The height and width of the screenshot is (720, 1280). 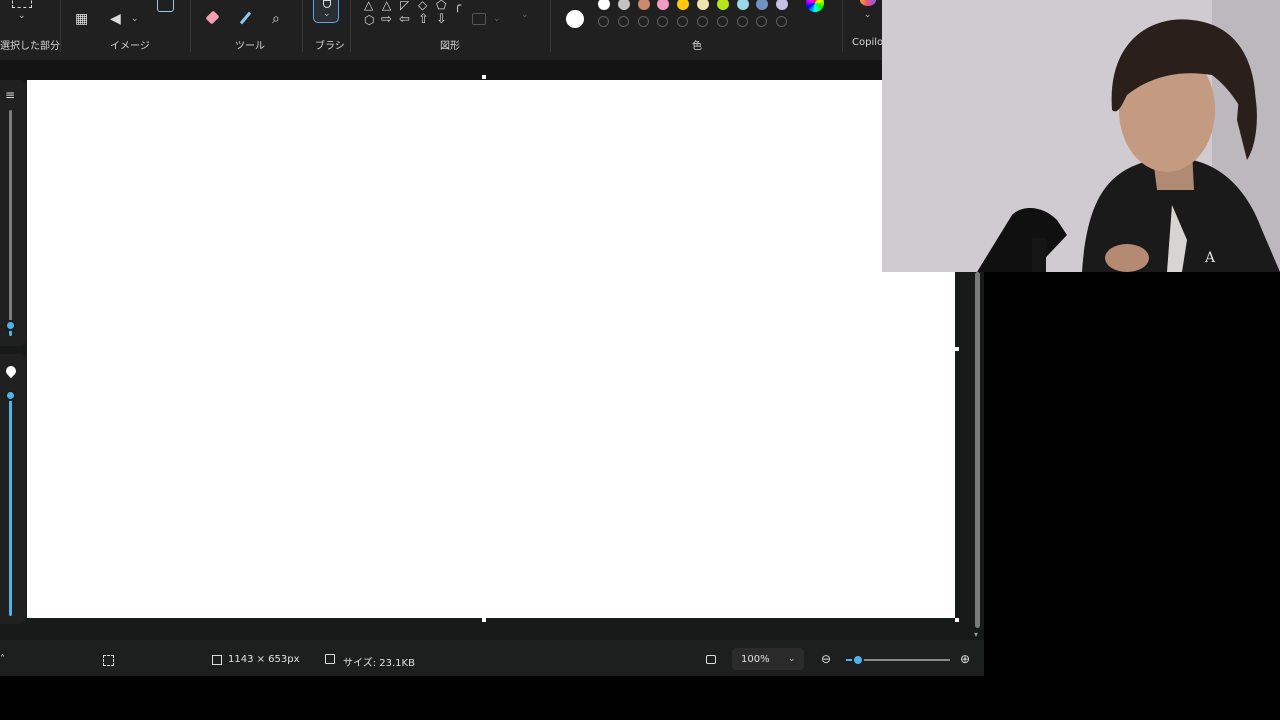 I want to click on shape-right-triangle-icon: ◸, so click(x=404, y=6).